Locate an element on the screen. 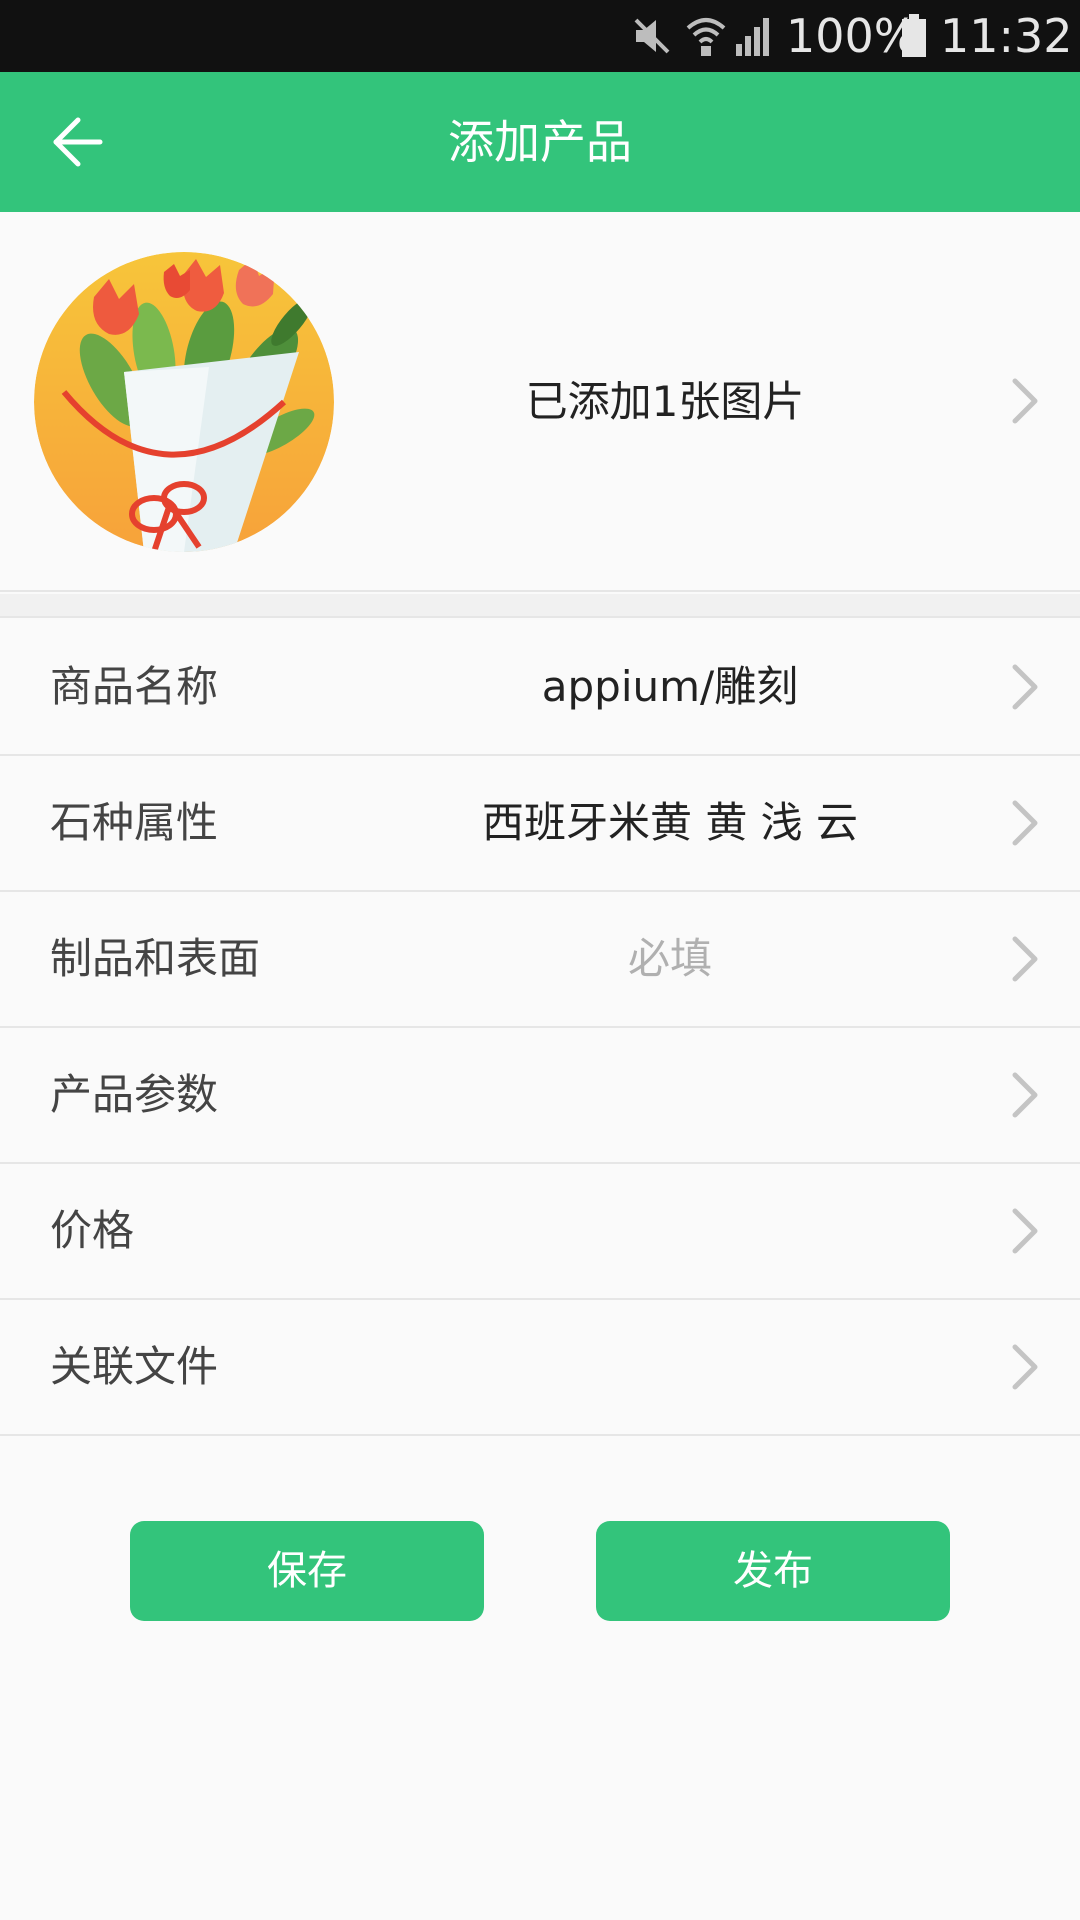  app-bar: 添加产品 is located at coordinates (540, 142).